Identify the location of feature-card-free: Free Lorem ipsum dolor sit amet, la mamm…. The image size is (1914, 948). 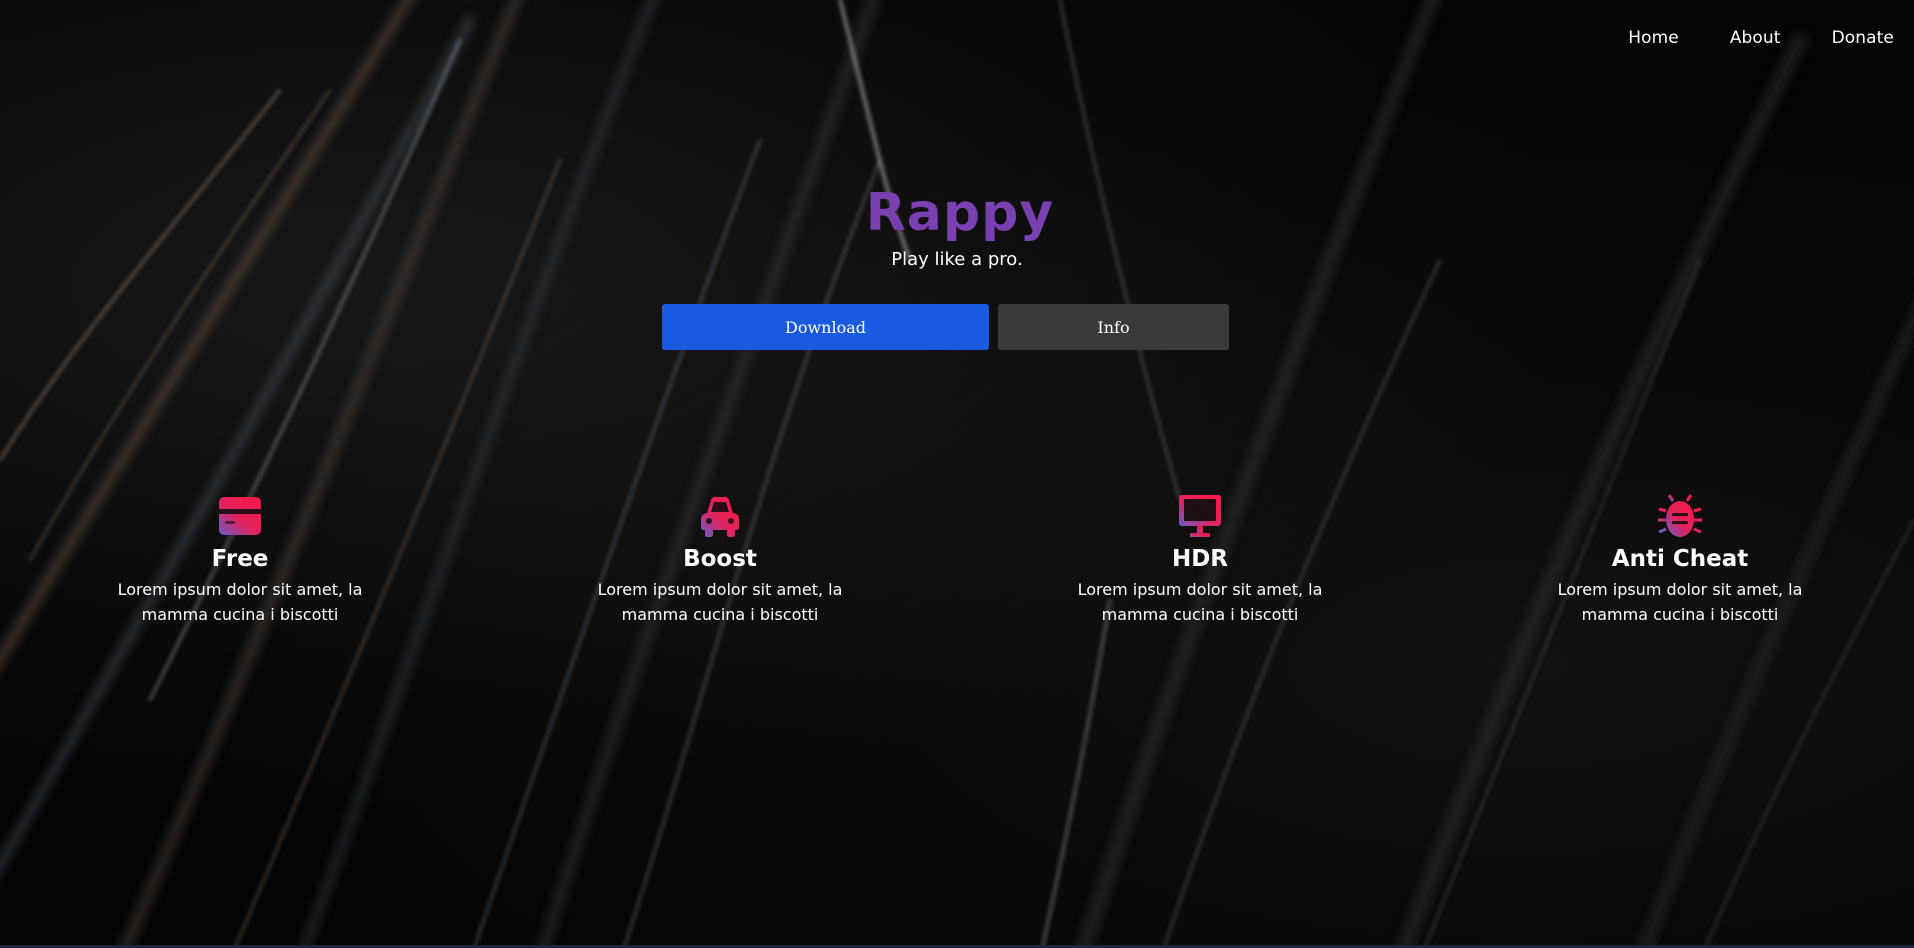
(240, 560).